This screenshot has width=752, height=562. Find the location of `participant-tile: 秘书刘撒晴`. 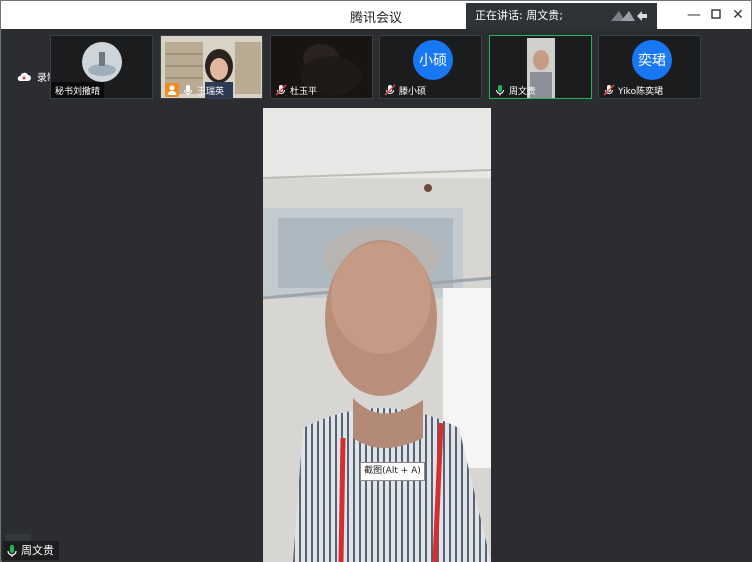

participant-tile: 秘书刘撒晴 is located at coordinates (101, 67).